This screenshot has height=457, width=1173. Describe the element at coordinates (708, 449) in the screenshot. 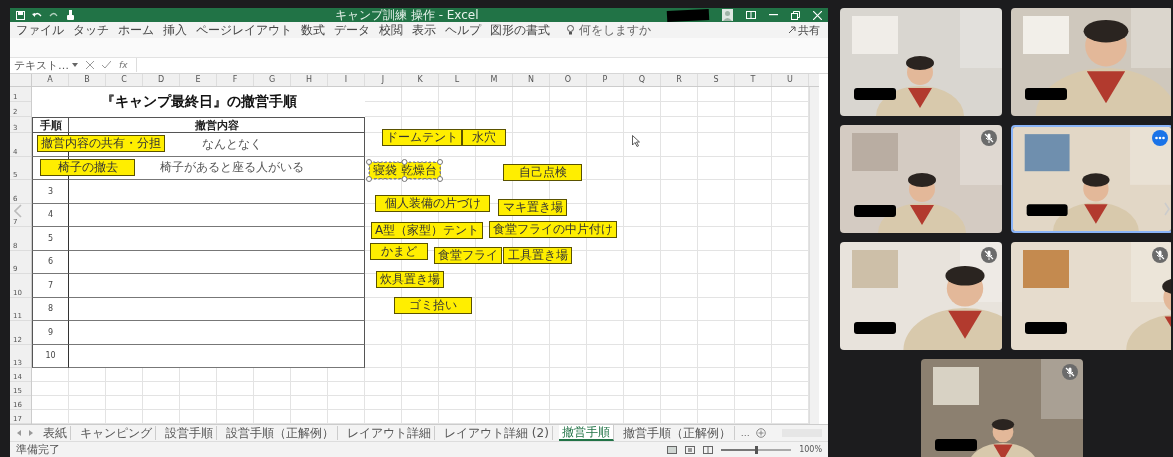

I see `page-break-icon` at that location.